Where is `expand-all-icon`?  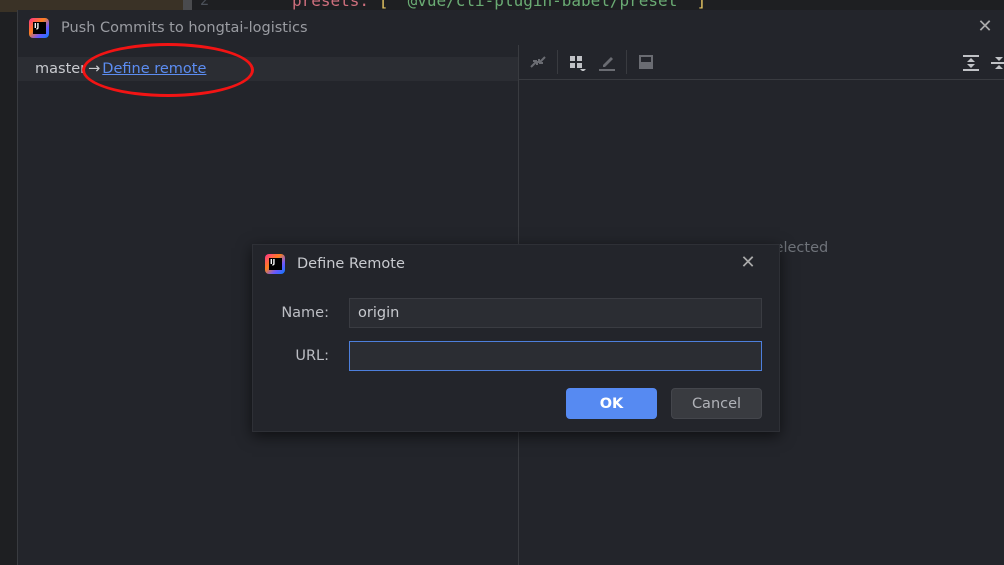 expand-all-icon is located at coordinates (971, 63).